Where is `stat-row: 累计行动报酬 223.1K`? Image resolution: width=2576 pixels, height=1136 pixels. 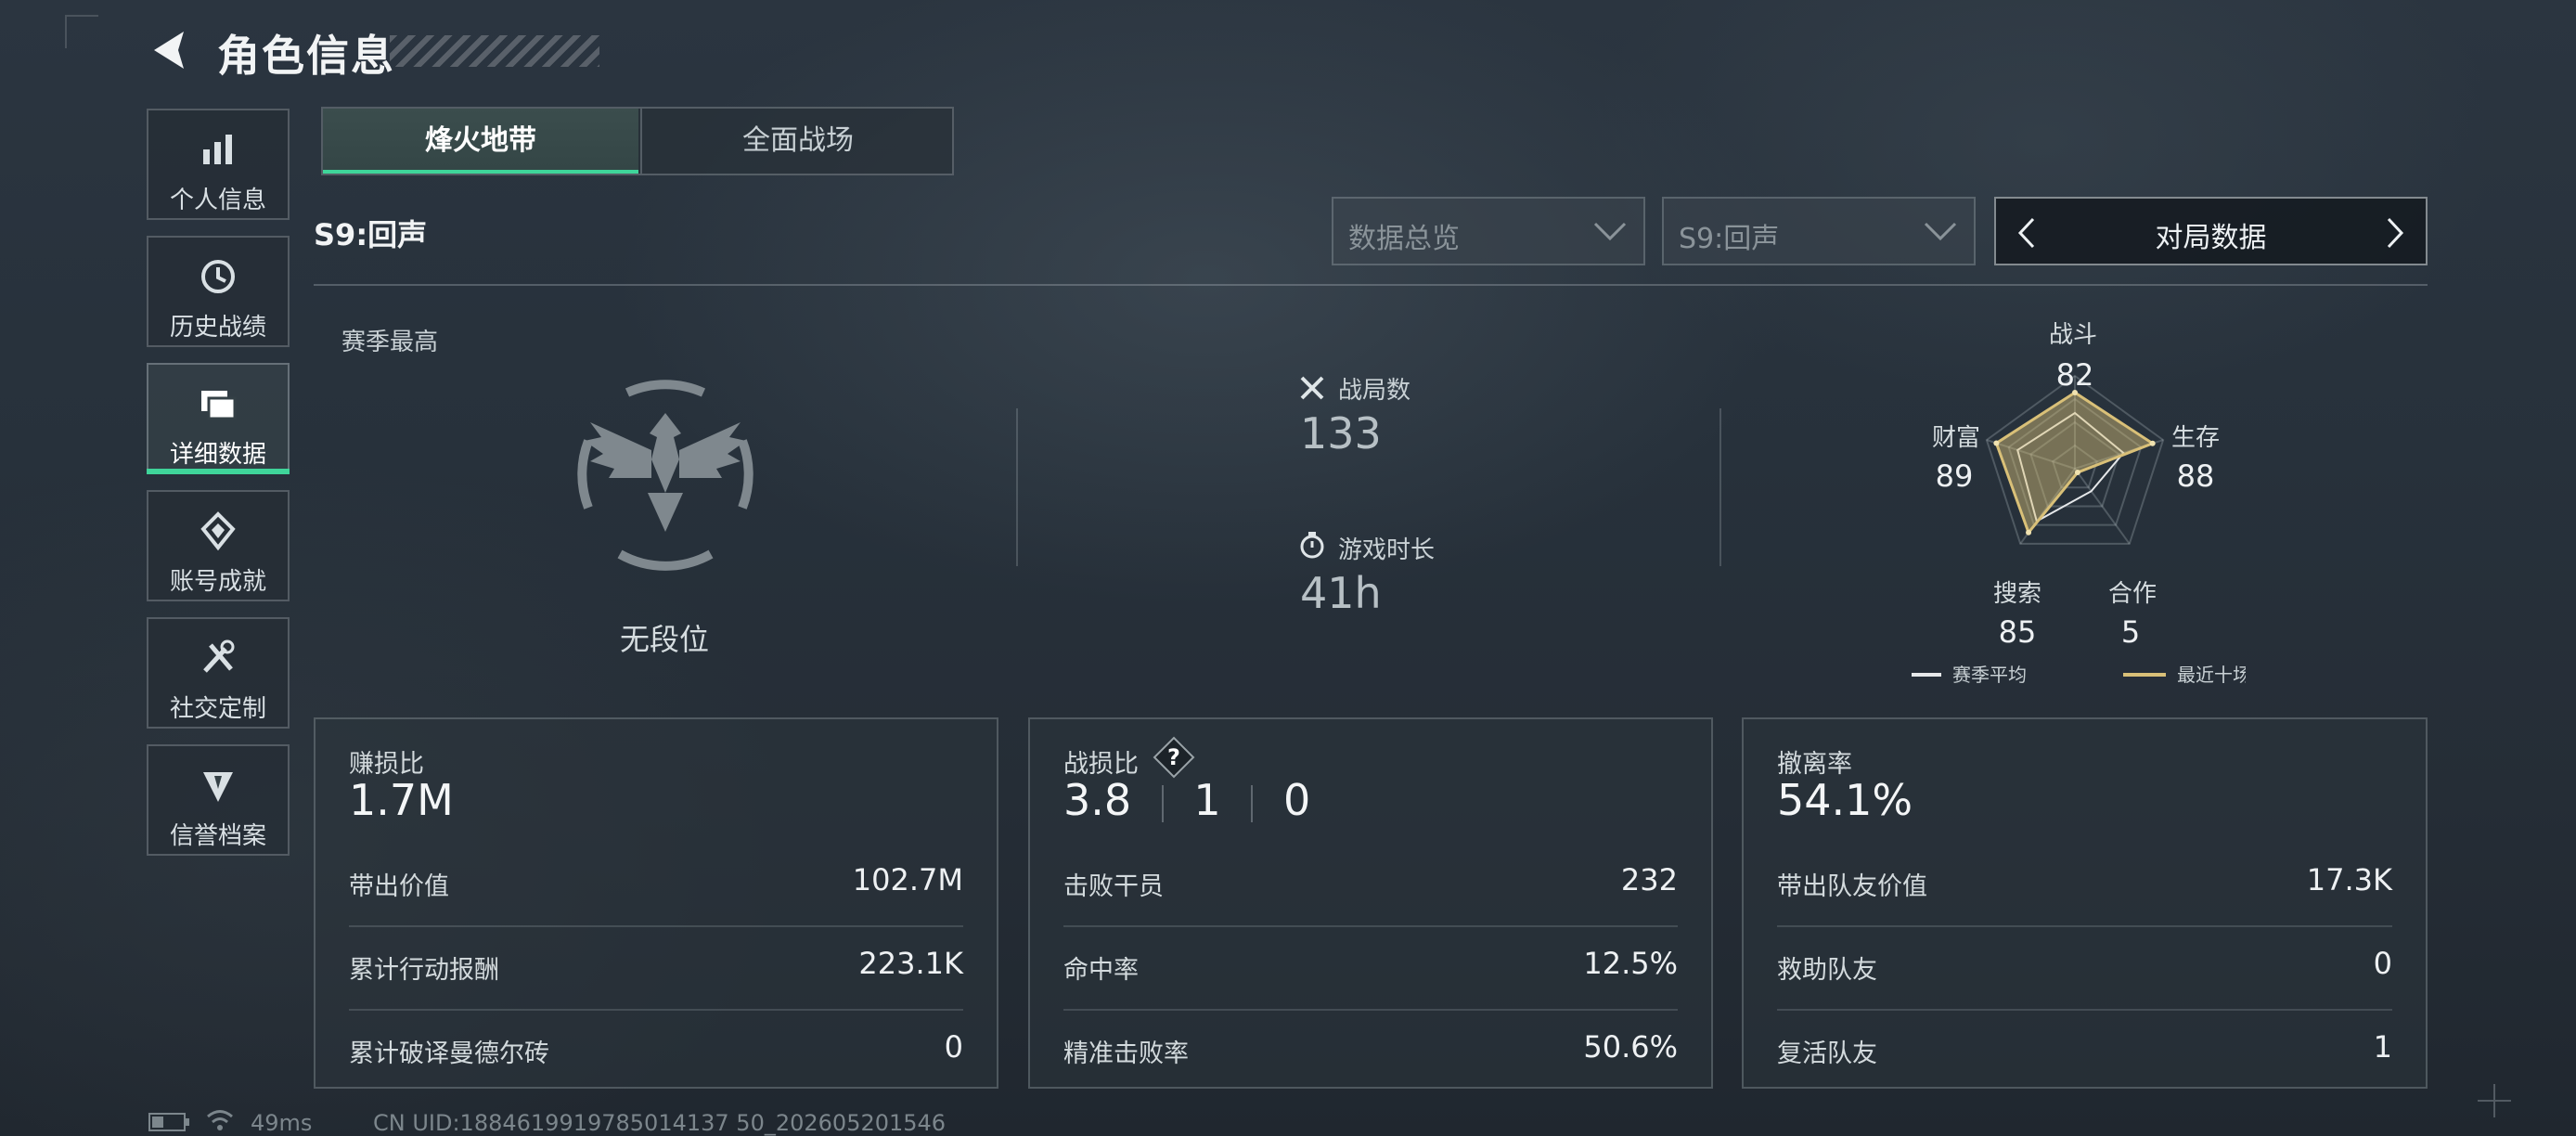 stat-row: 累计行动报酬 223.1K is located at coordinates (656, 967).